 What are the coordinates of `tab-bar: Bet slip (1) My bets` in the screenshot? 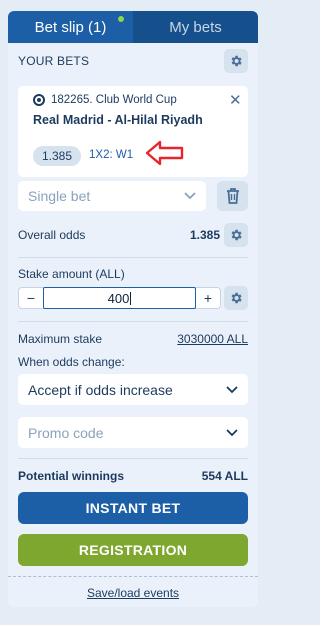 It's located at (133, 27).